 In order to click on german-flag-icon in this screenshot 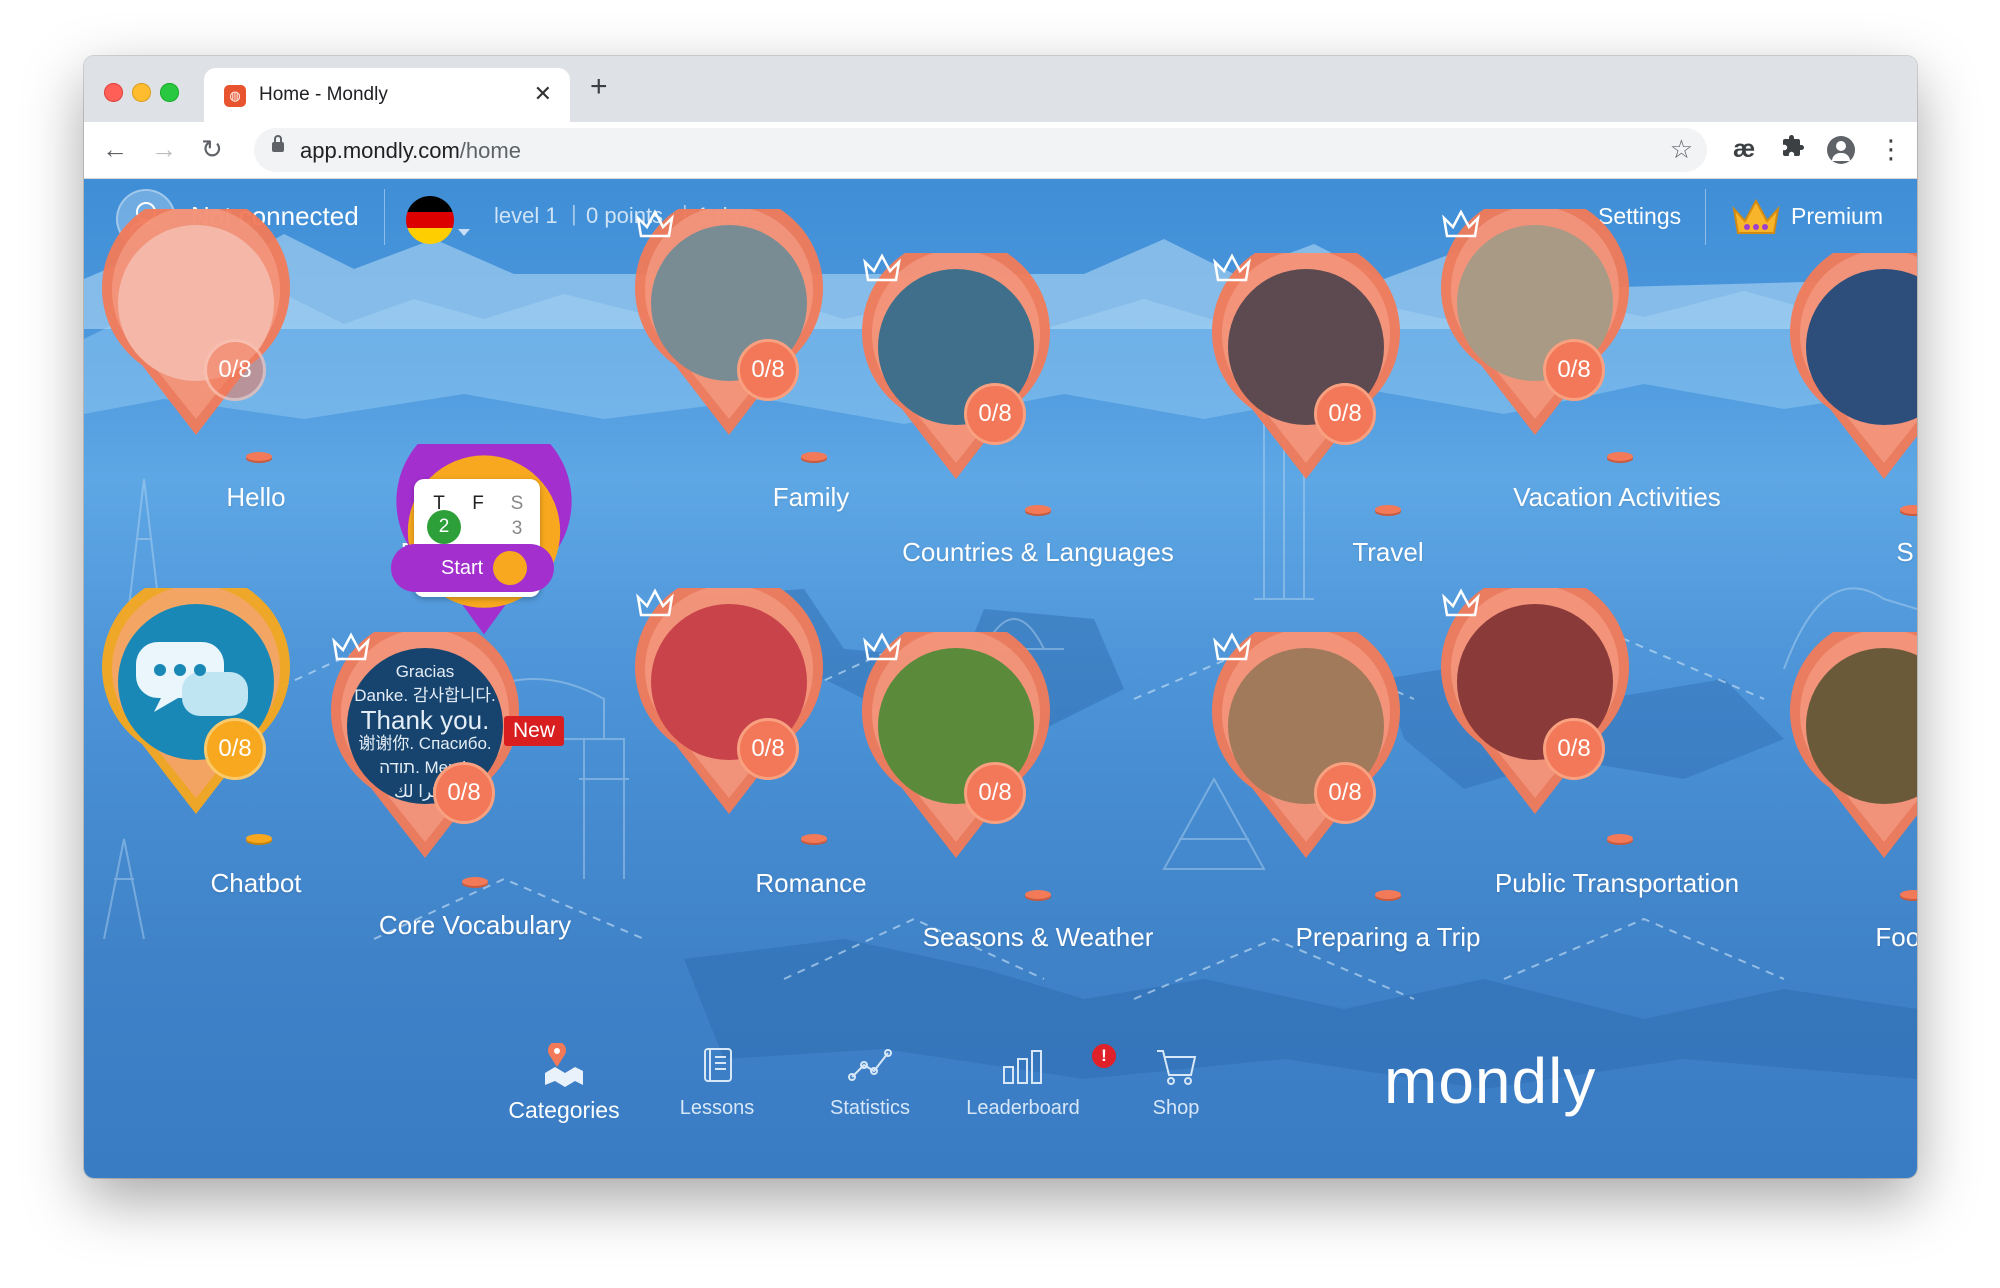, I will do `click(430, 220)`.